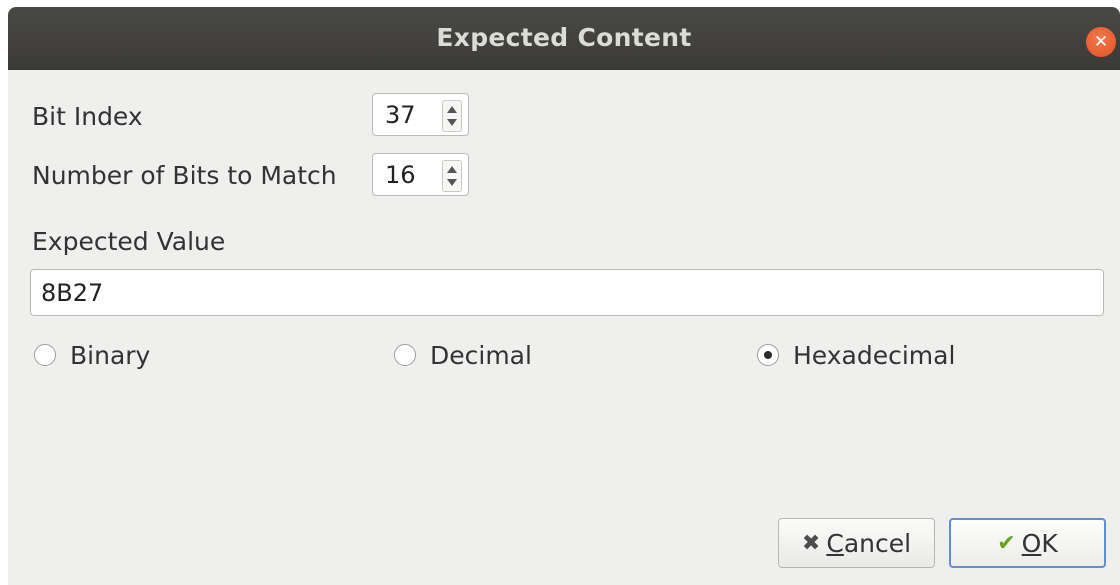 This screenshot has width=1120, height=585. Describe the element at coordinates (1039, 543) in the screenshot. I see `ok-button-label: OK` at that location.